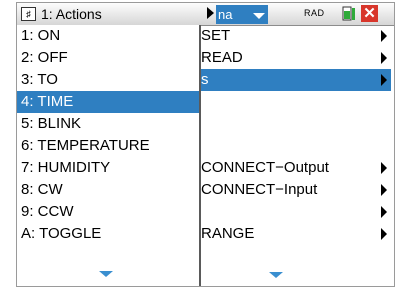  I want to click on submenu-item: 8: CW, so click(108, 190).